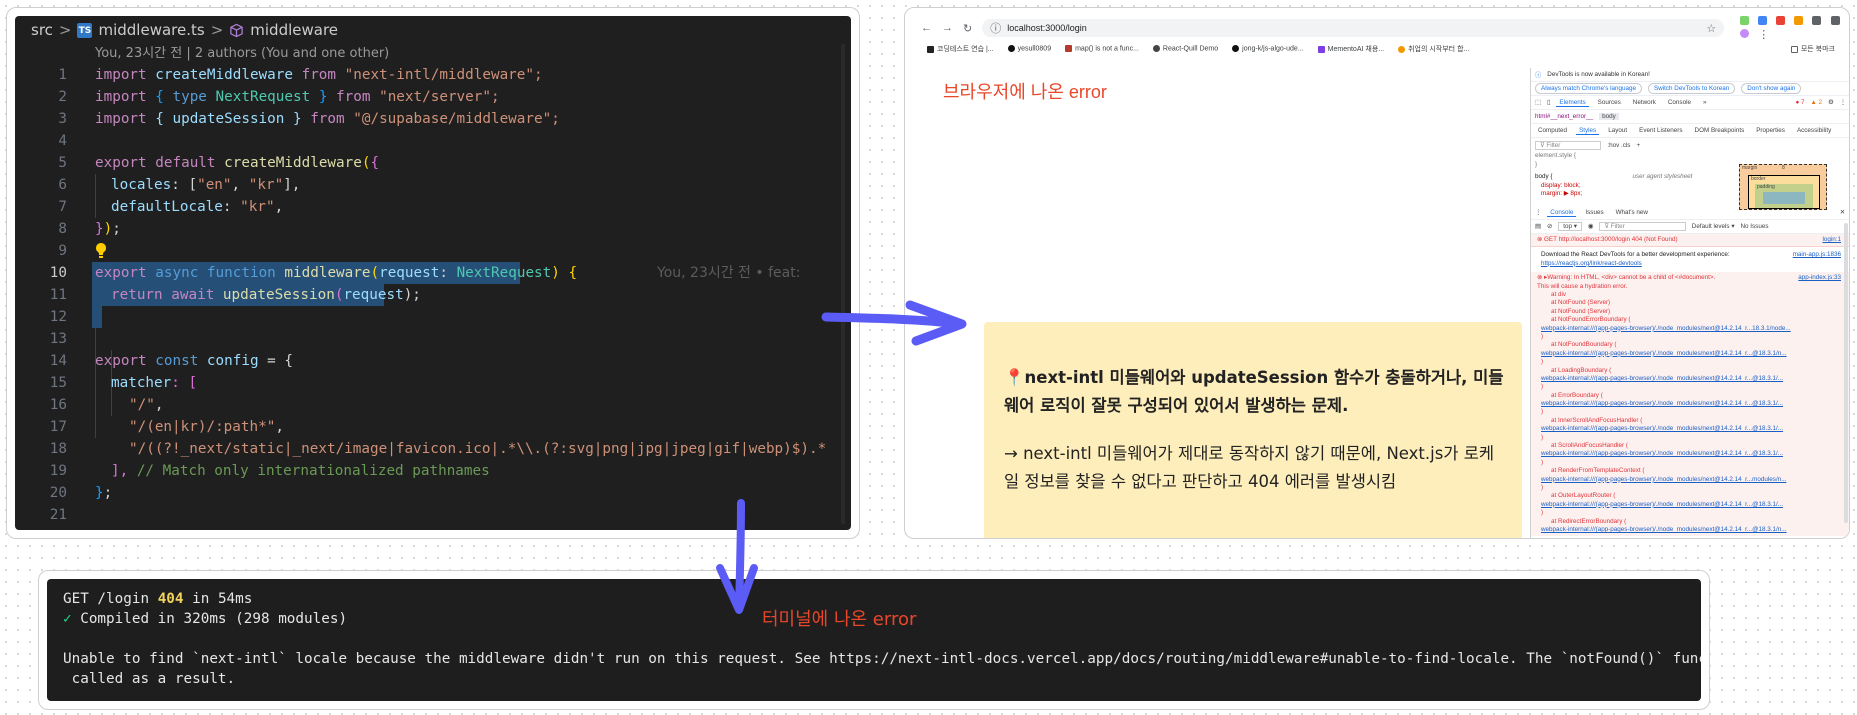 The height and width of the screenshot is (715, 1857). Describe the element at coordinates (841, 457) in the screenshot. I see `annotation-arrows` at that location.